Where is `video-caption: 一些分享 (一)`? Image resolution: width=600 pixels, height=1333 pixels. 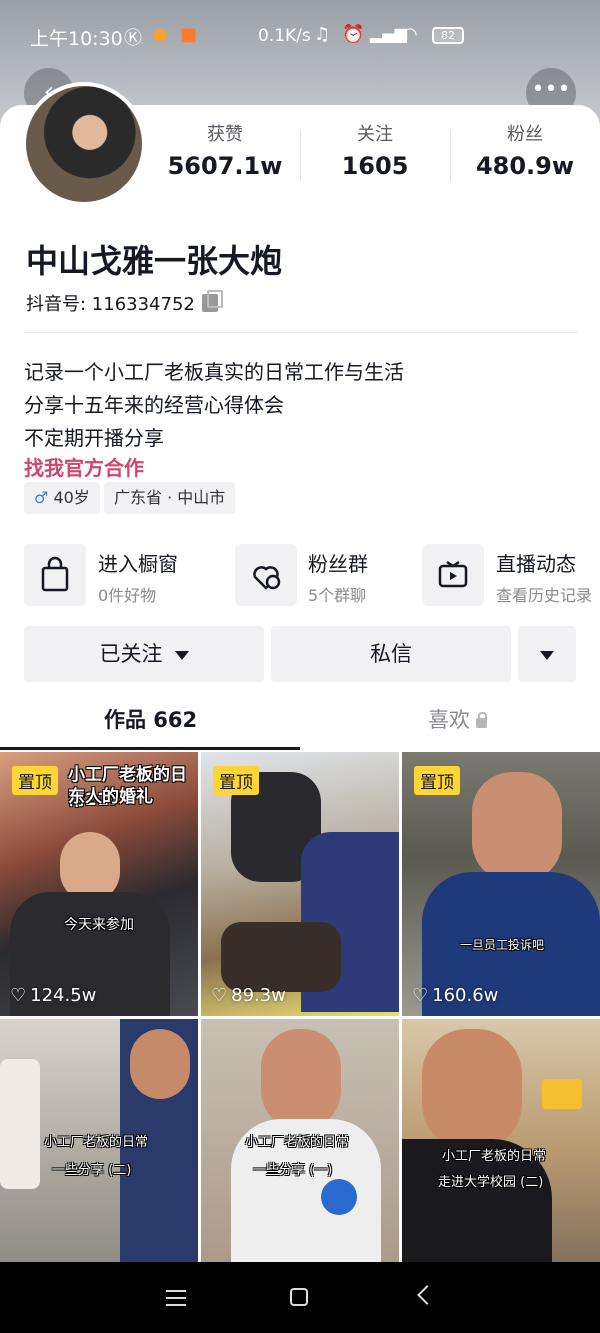
video-caption: 一些分享 (一) is located at coordinates (293, 1170).